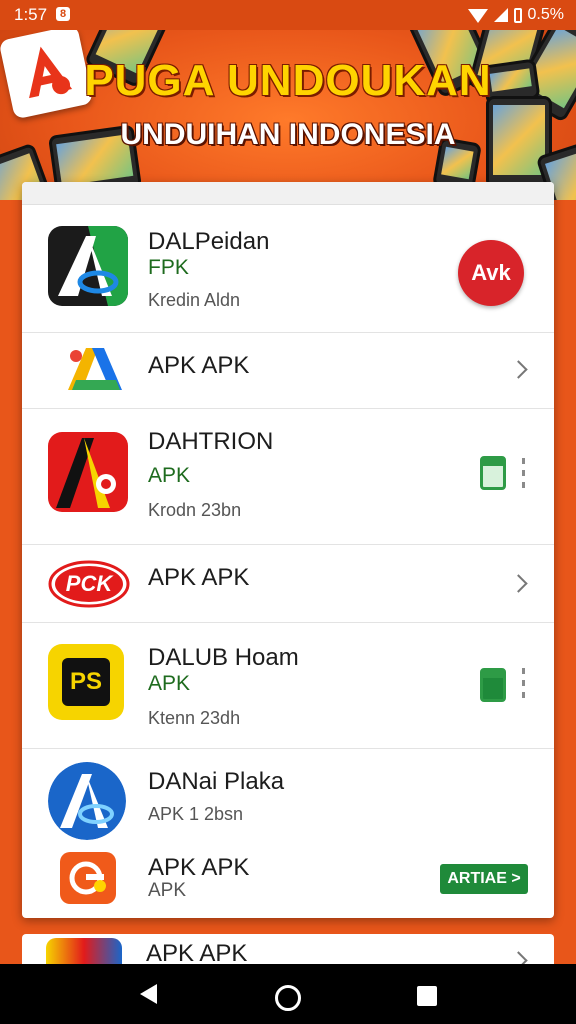 This screenshot has height=1024, width=576. What do you see at coordinates (288, 685) in the screenshot?
I see `app-list-item: PS DALUB Hoam APK Ktenn 23dh` at bounding box center [288, 685].